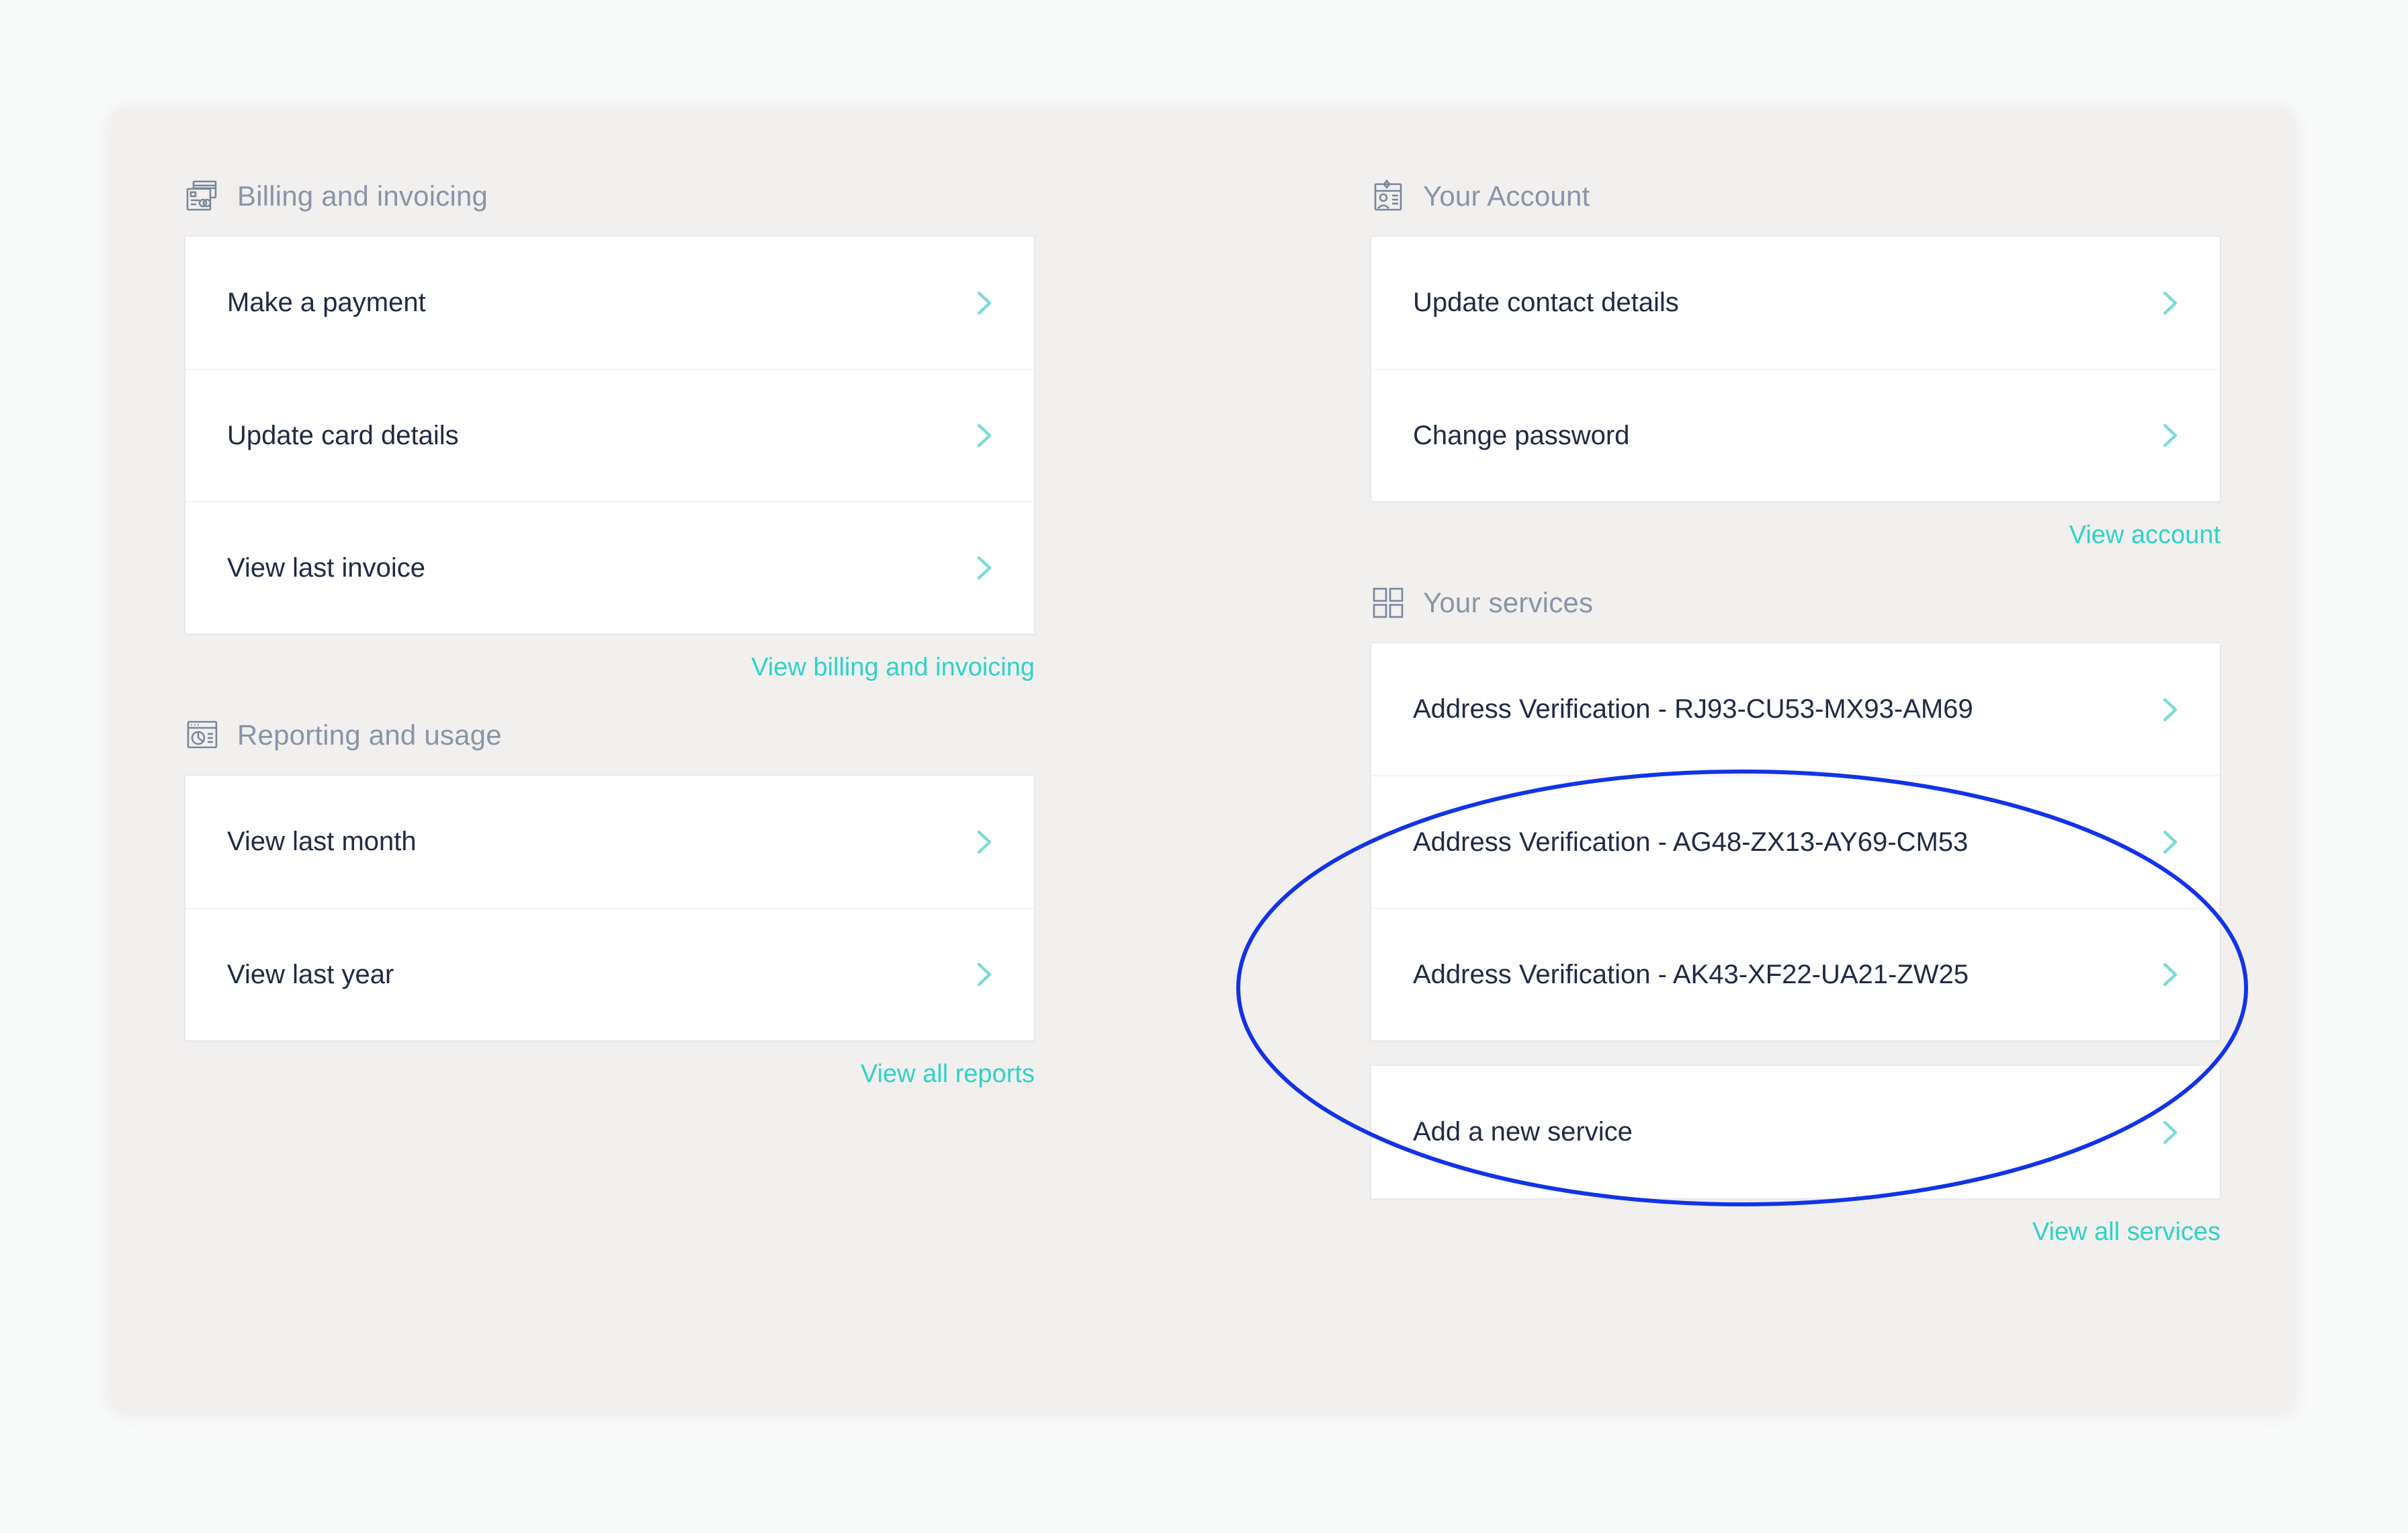  Describe the element at coordinates (1521, 435) in the screenshot. I see `row-label: Change password` at that location.